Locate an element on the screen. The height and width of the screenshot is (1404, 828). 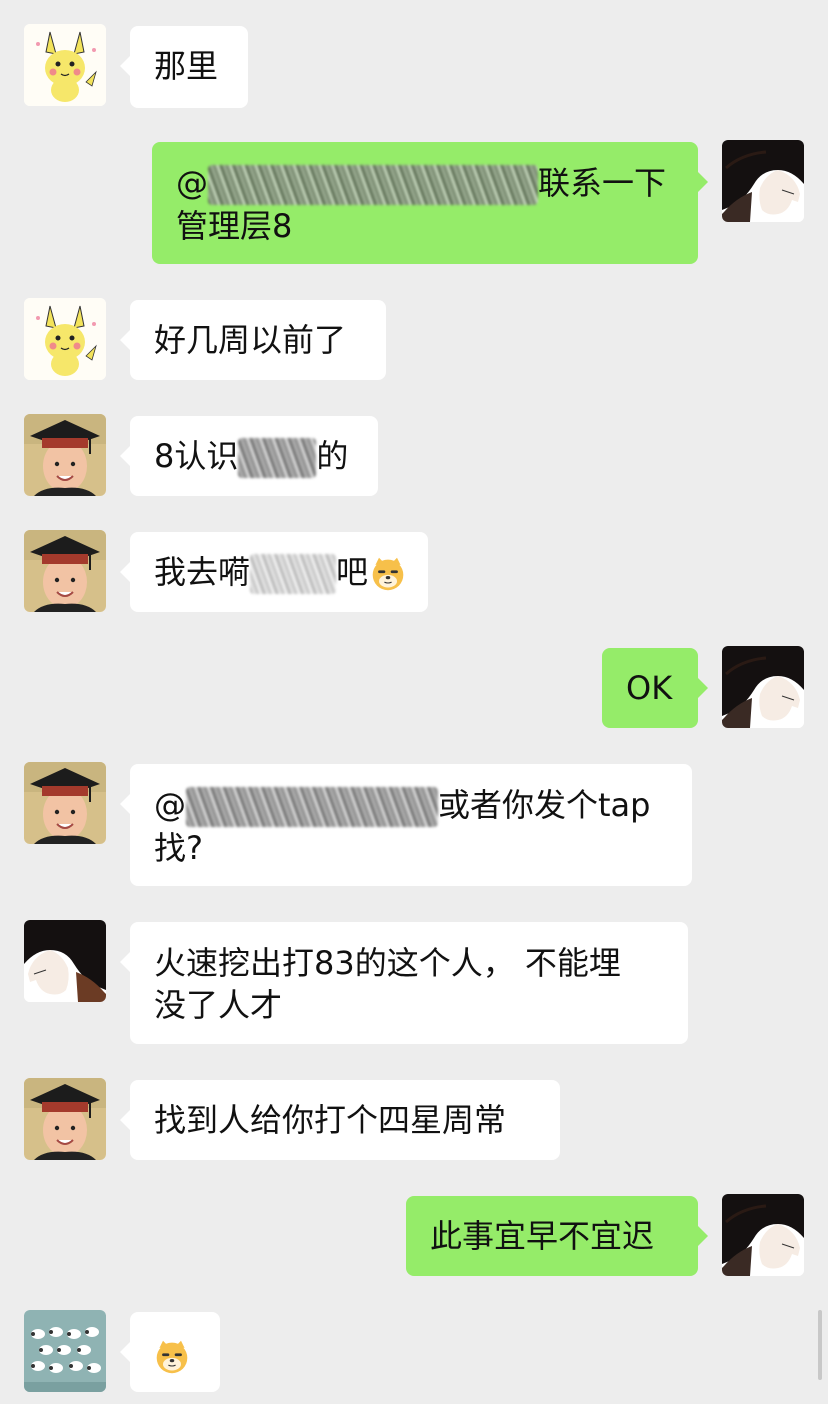
message-text: 吧 is located at coordinates (352, 572).